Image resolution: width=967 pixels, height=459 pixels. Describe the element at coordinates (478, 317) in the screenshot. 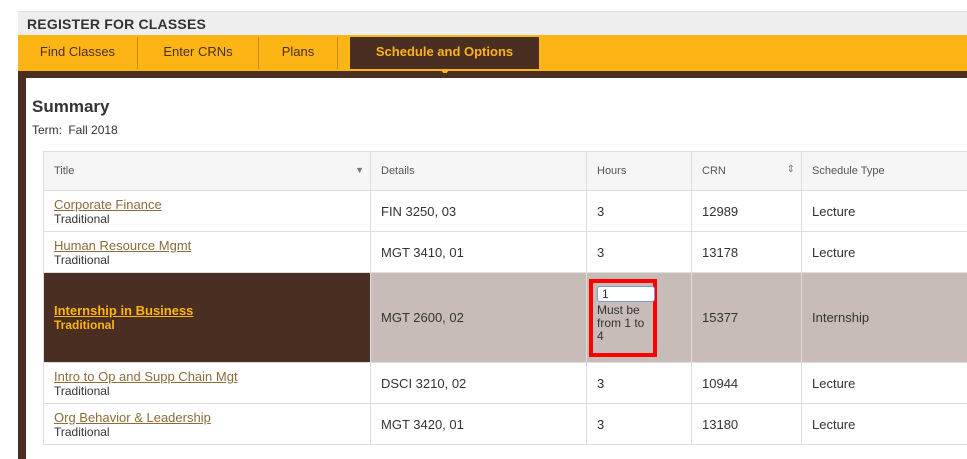

I see `cell-details: MGT 2600, 02` at that location.